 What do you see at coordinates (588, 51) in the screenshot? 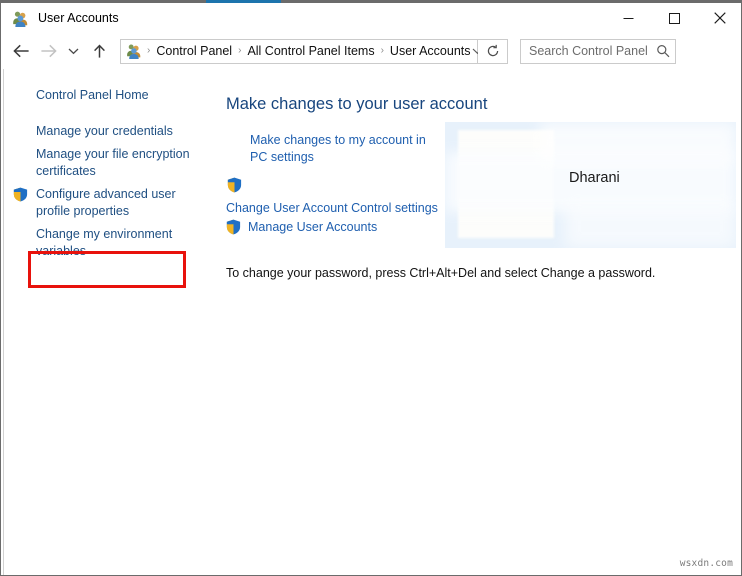
I see `search-placeholder: Search Control Panel` at bounding box center [588, 51].